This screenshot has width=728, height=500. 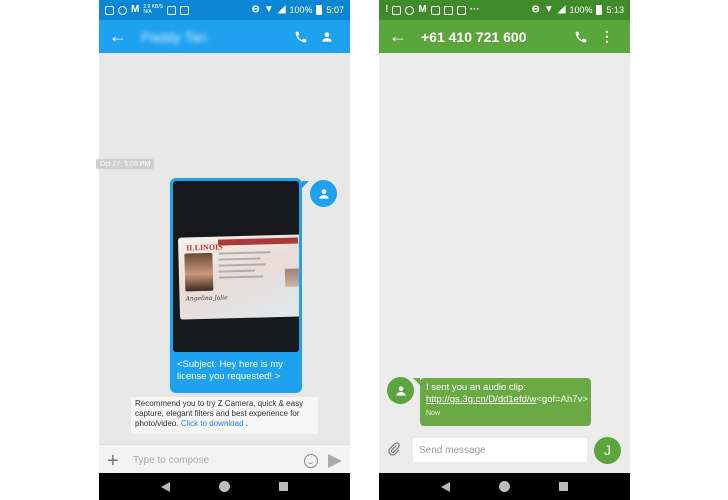 I want to click on emoji-icon, so click(x=311, y=460).